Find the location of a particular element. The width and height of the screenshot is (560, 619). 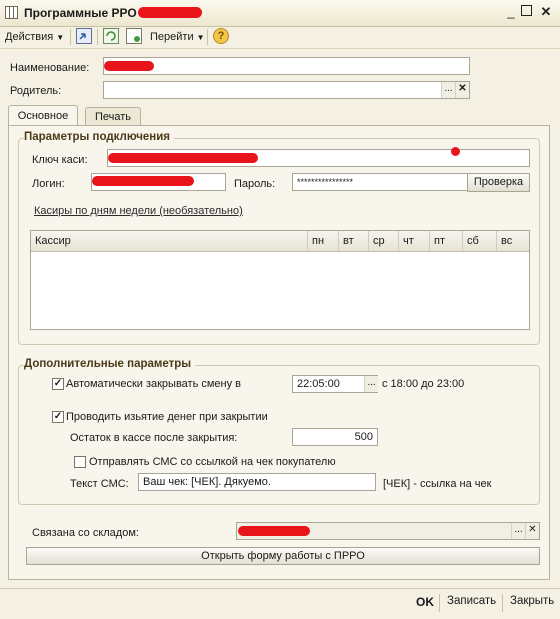

help-icon: ? is located at coordinates (221, 36).